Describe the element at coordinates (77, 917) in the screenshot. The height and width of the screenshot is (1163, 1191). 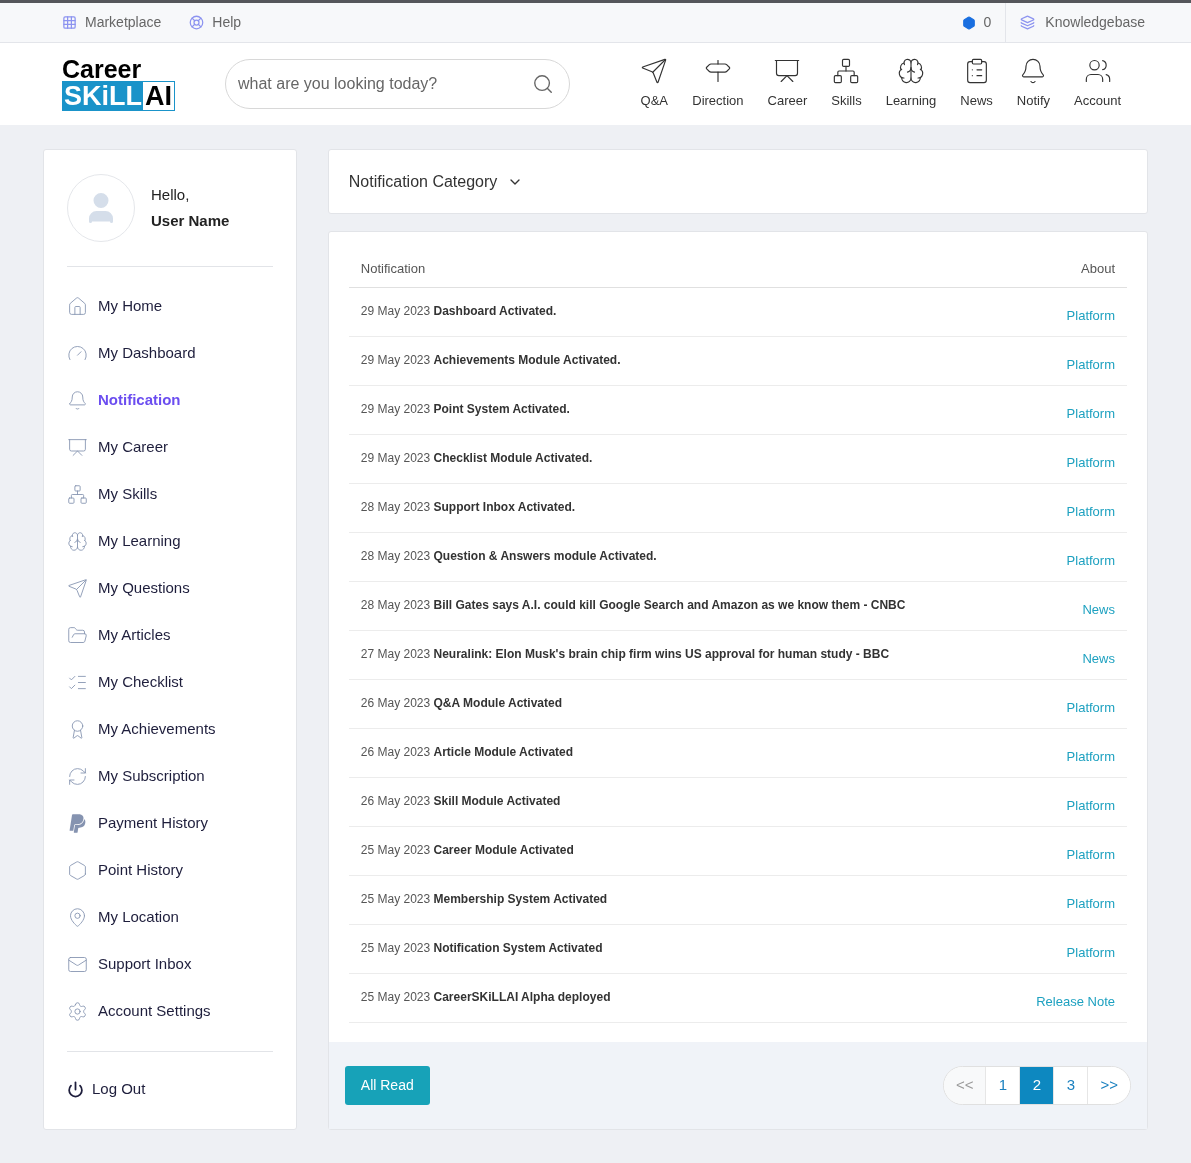
I see `map-pin-icon` at that location.